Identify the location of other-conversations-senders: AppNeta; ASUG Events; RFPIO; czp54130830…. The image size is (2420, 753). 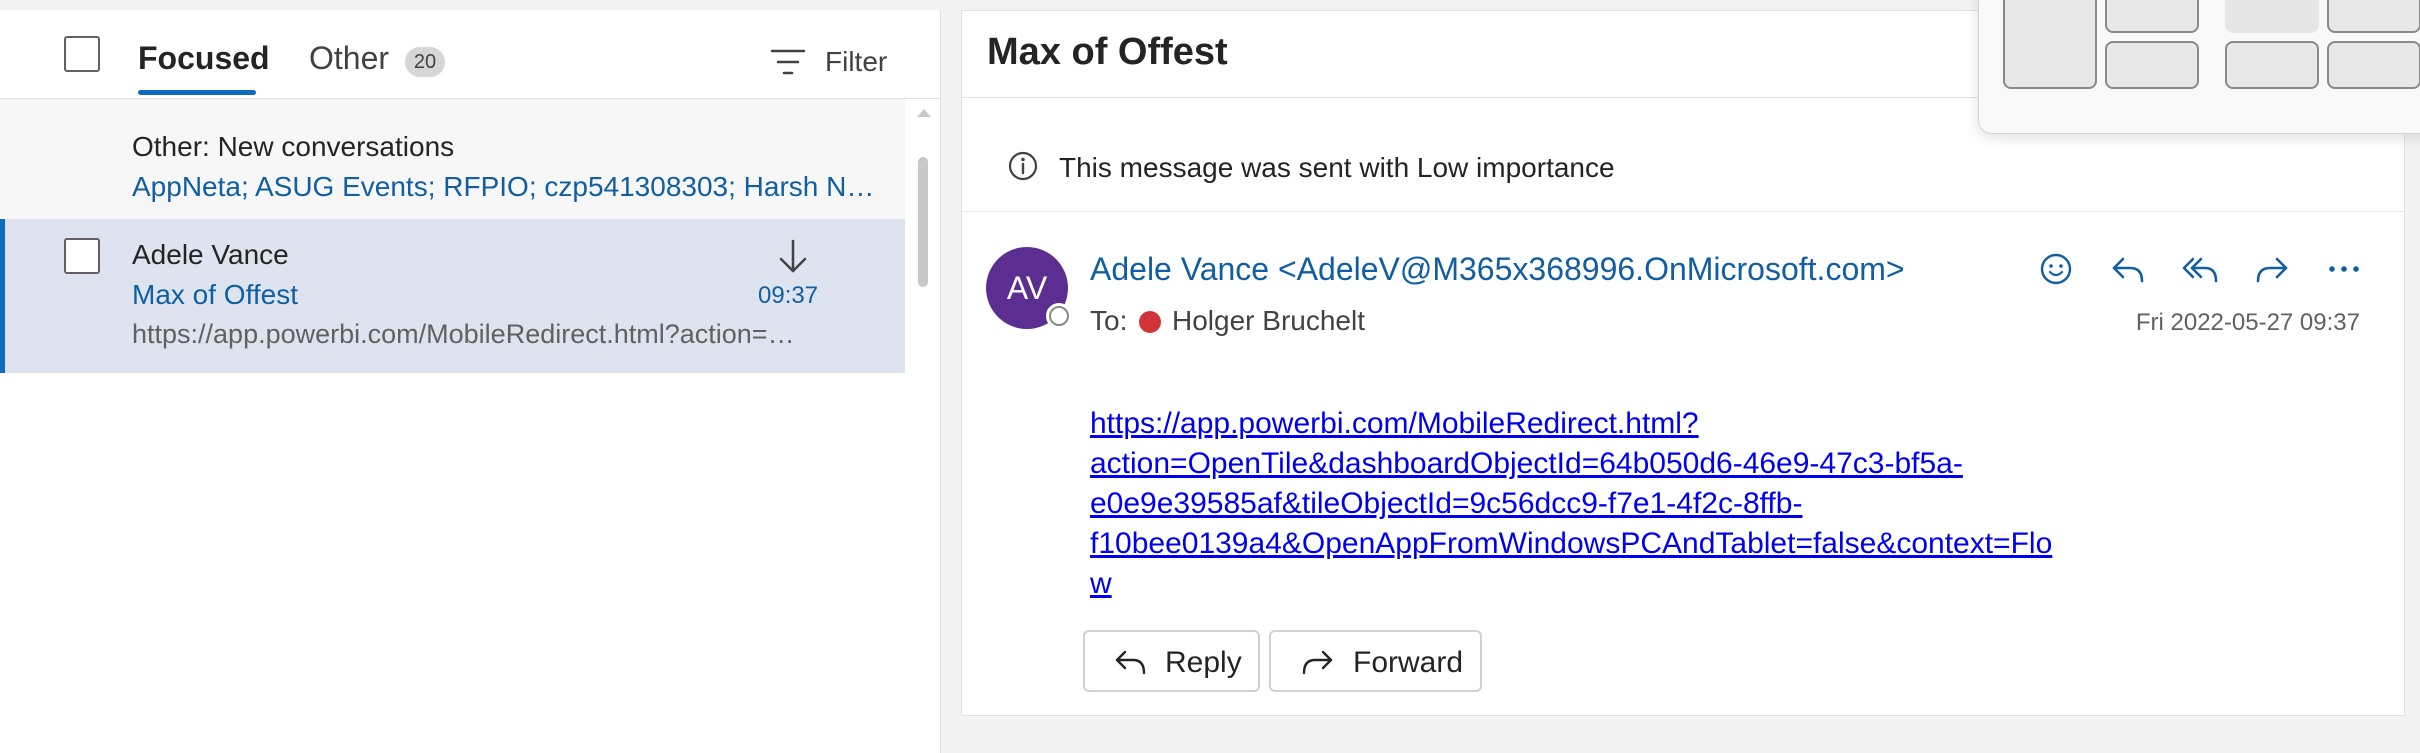
(507, 186).